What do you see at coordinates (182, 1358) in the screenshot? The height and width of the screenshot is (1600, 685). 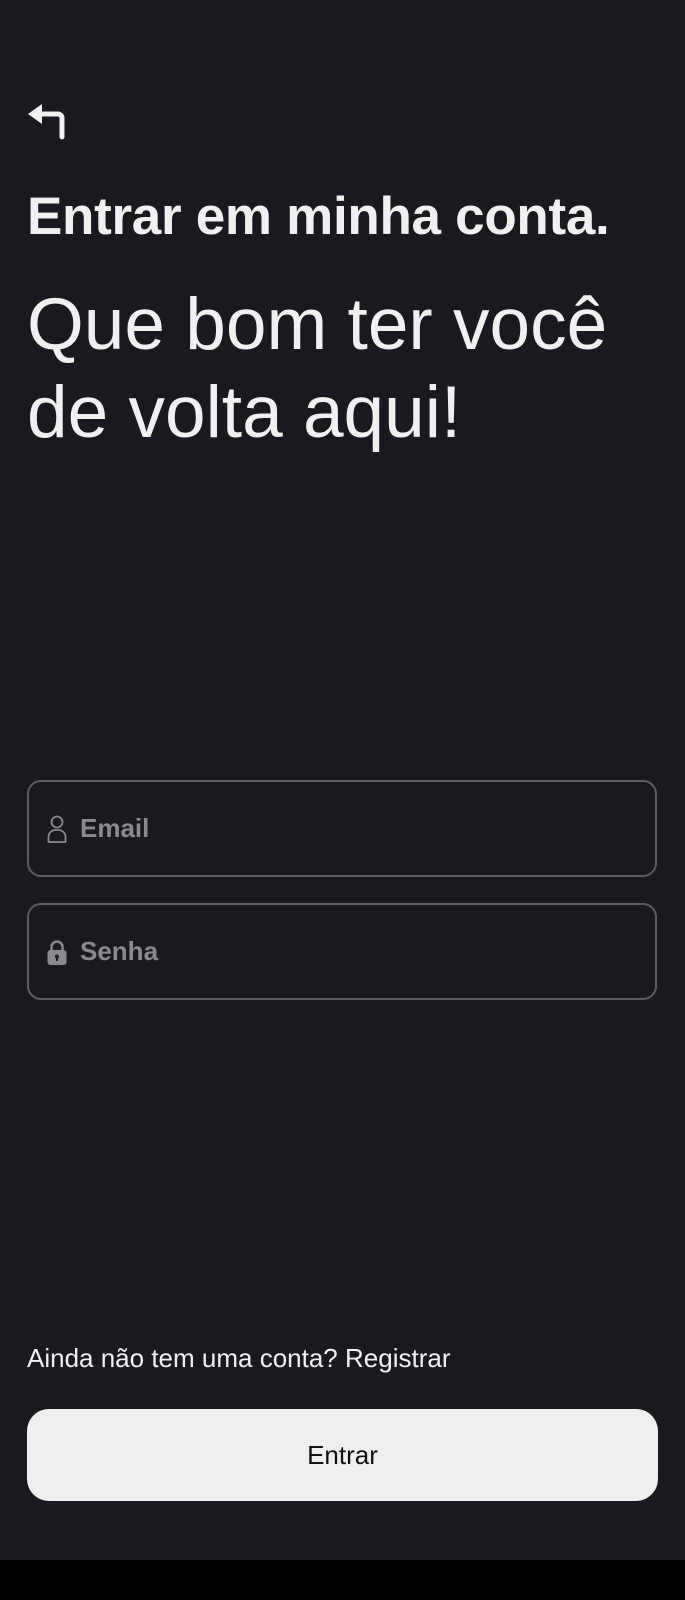 I see `register-prompt-text: Ainda não tem uma conta?` at bounding box center [182, 1358].